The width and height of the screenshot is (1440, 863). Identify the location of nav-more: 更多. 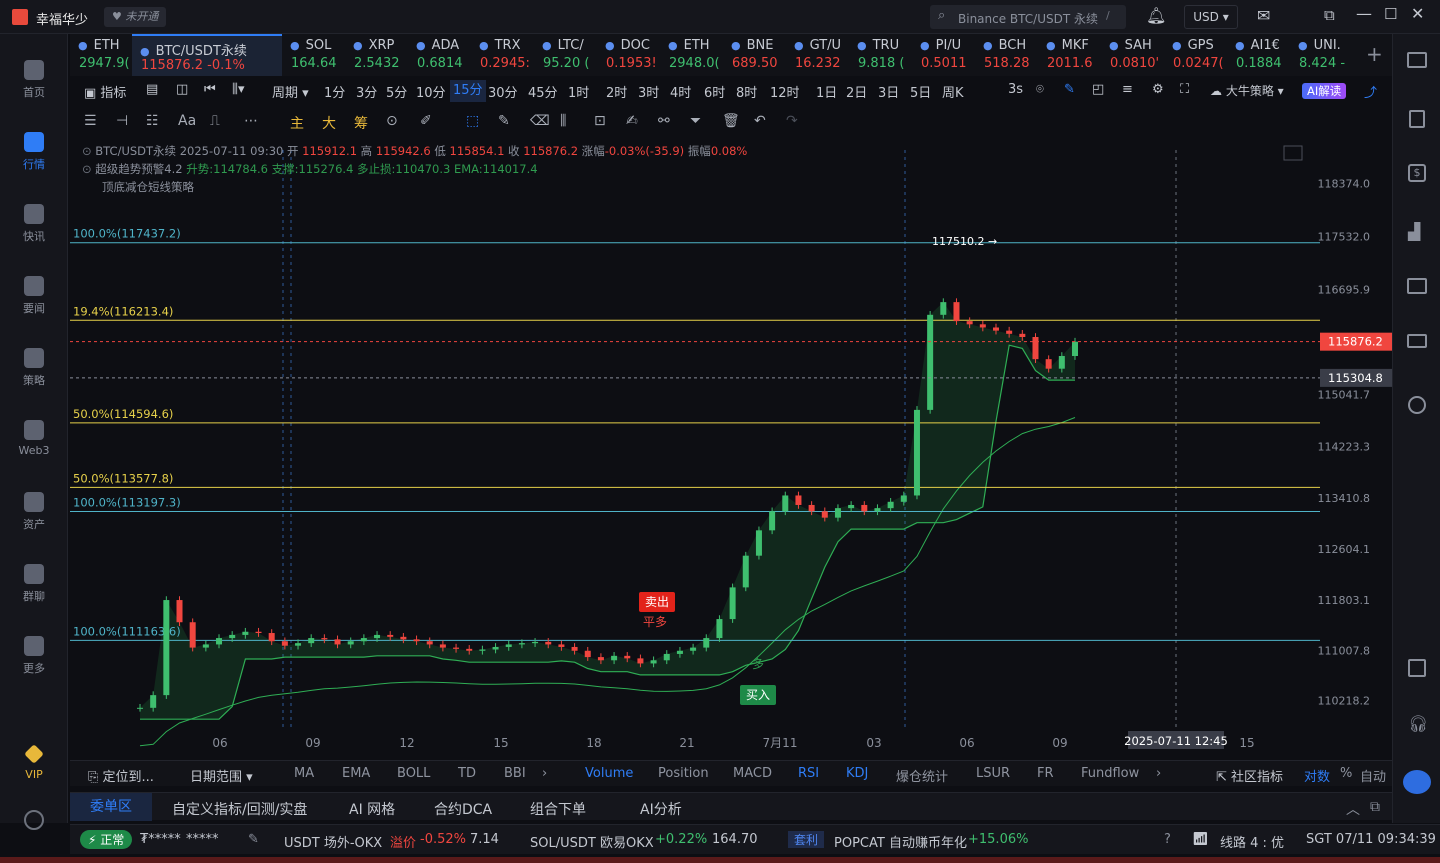
(34, 656).